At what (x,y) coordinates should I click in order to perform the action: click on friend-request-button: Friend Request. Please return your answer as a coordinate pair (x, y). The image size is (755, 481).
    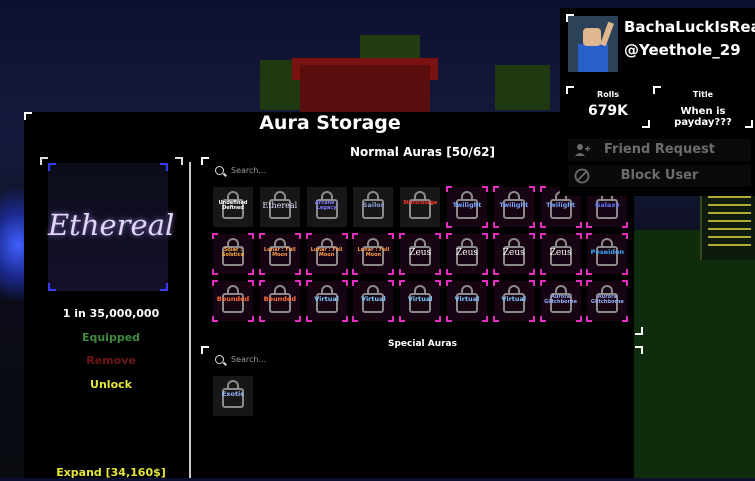
    Looking at the image, I should click on (659, 150).